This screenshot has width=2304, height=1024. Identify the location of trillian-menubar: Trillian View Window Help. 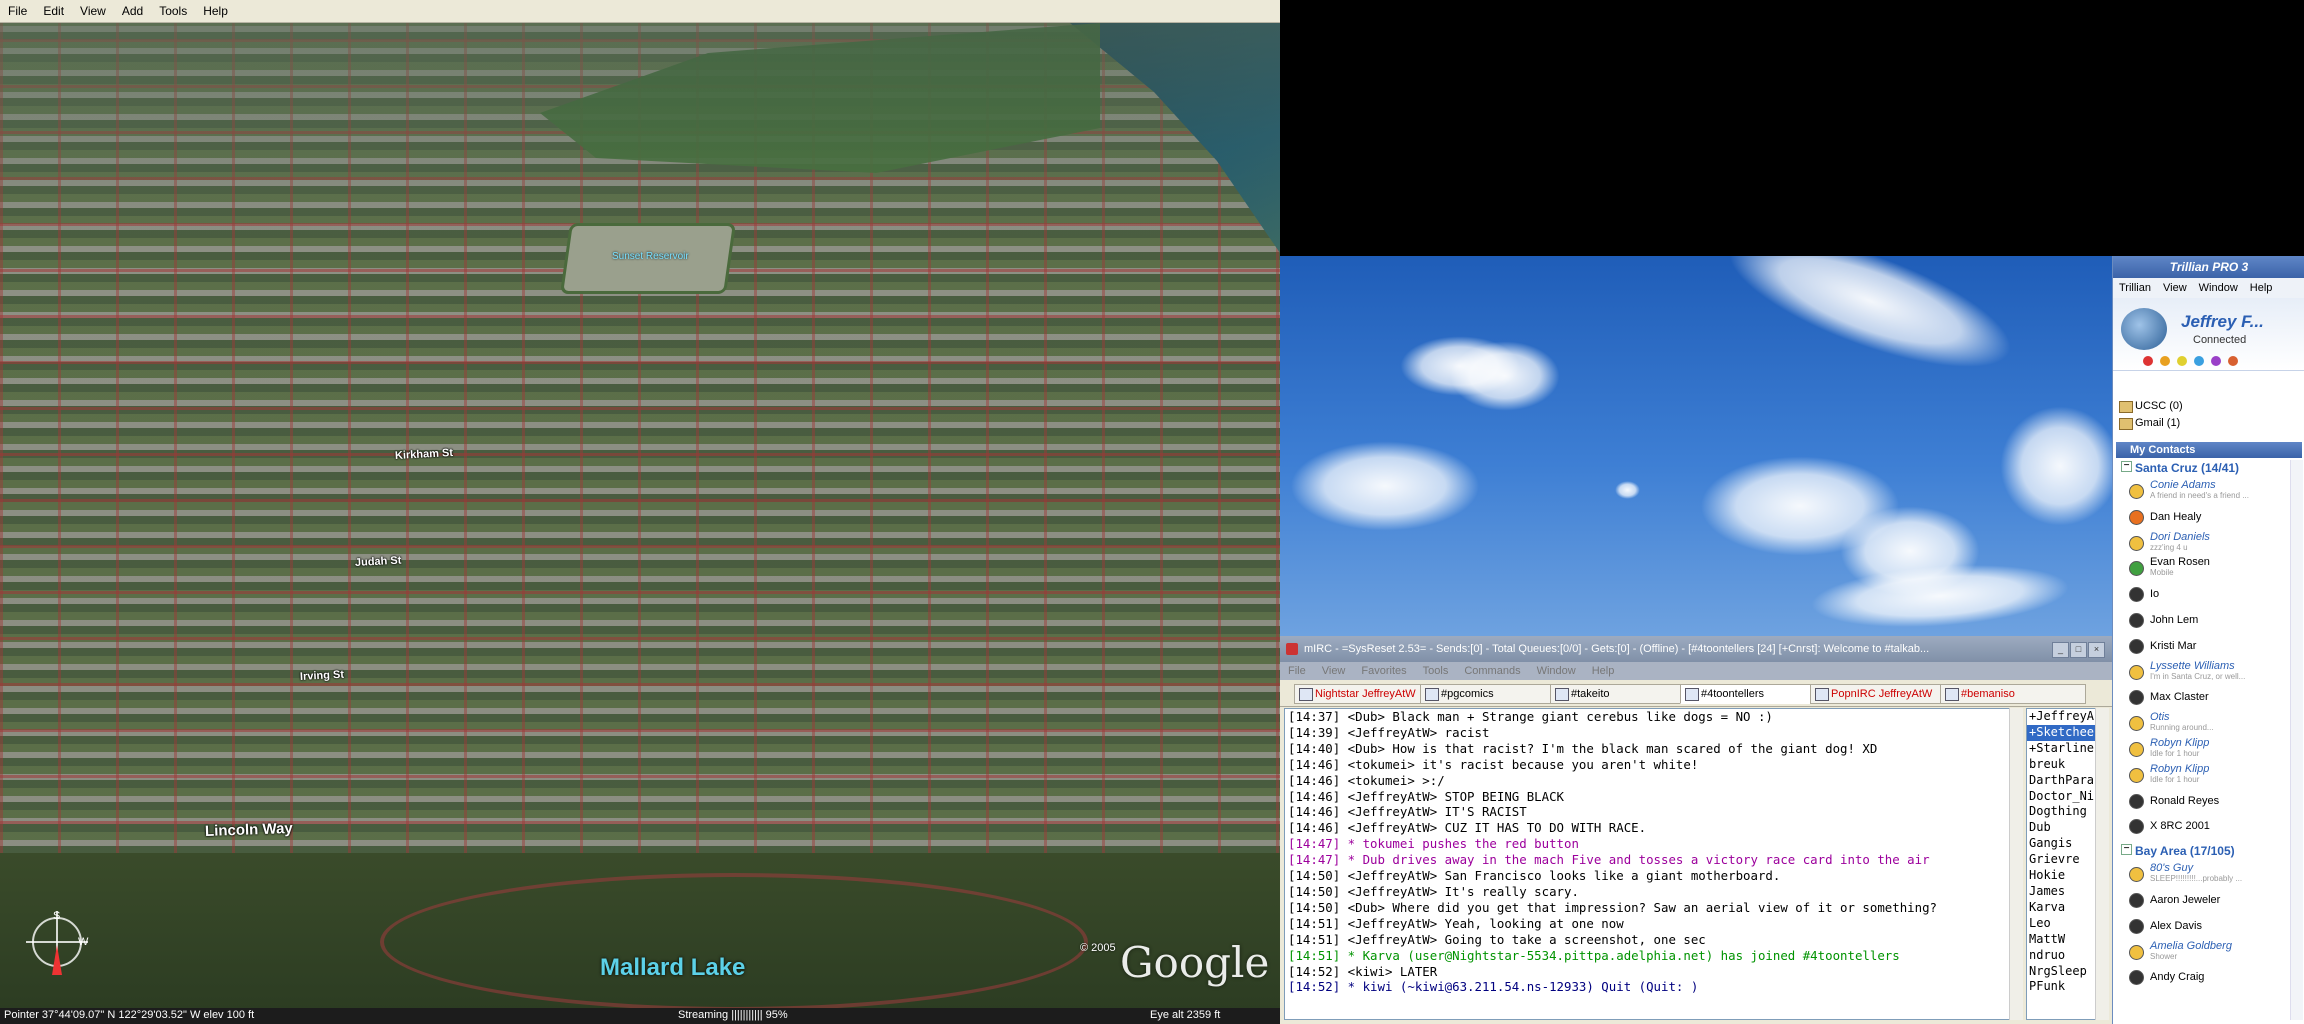
(2208, 288).